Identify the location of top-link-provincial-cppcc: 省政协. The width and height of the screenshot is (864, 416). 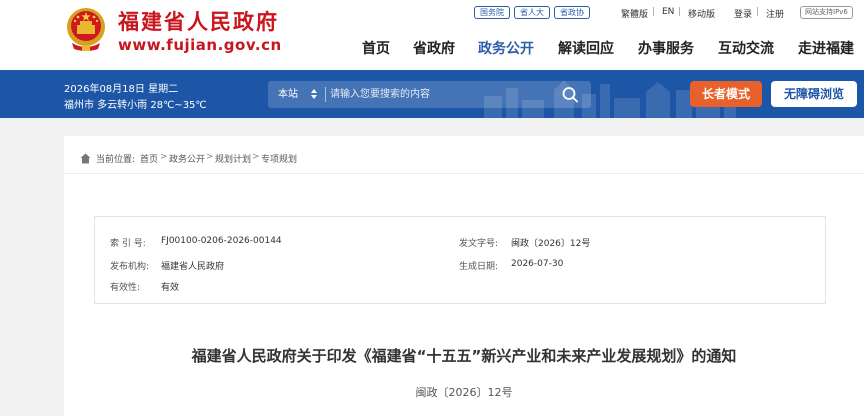
(572, 12).